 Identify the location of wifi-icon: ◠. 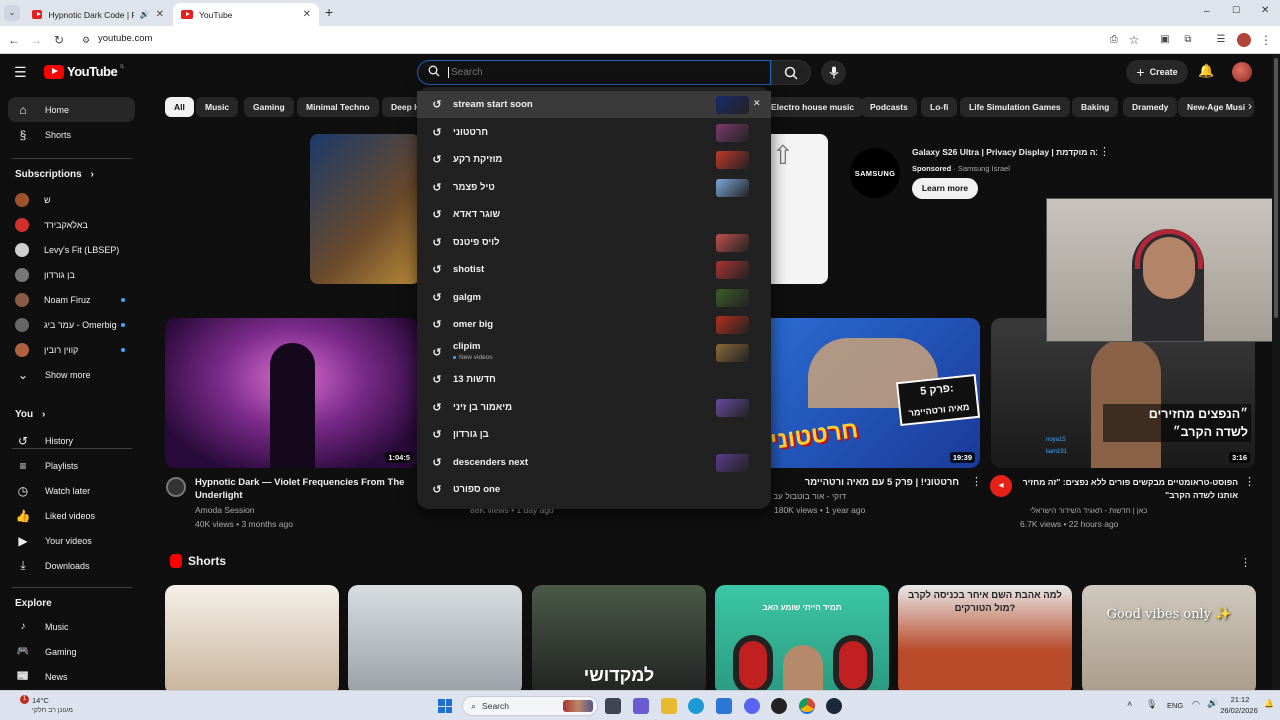
(1196, 704).